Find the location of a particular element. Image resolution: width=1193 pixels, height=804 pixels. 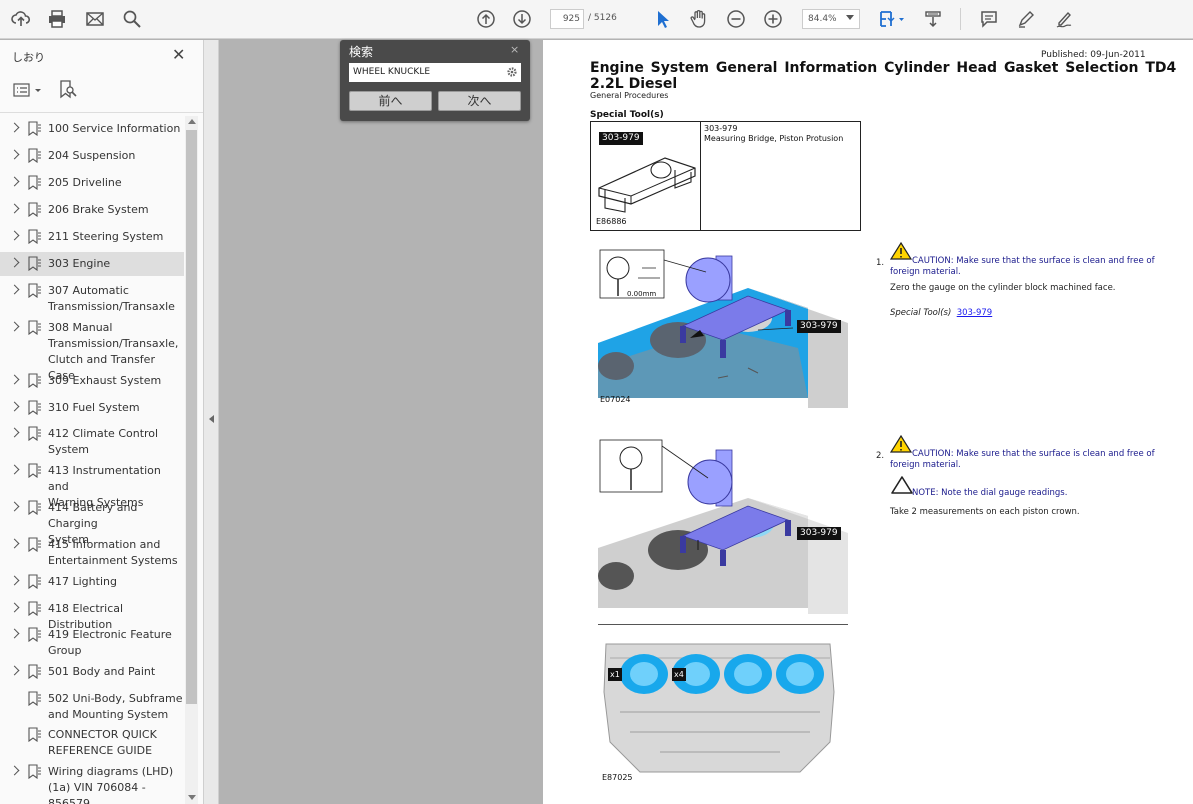

bookmark-item: 100 Service Information is located at coordinates (92, 130).